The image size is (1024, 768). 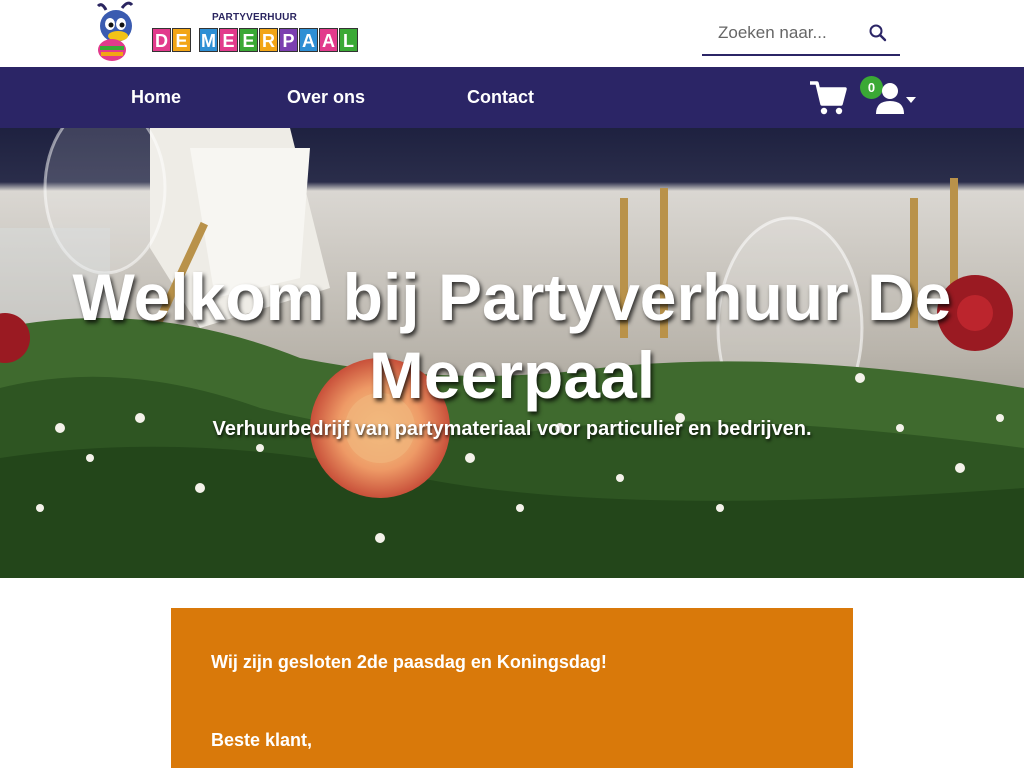 What do you see at coordinates (115, 31) in the screenshot?
I see `bee-mascot-icon` at bounding box center [115, 31].